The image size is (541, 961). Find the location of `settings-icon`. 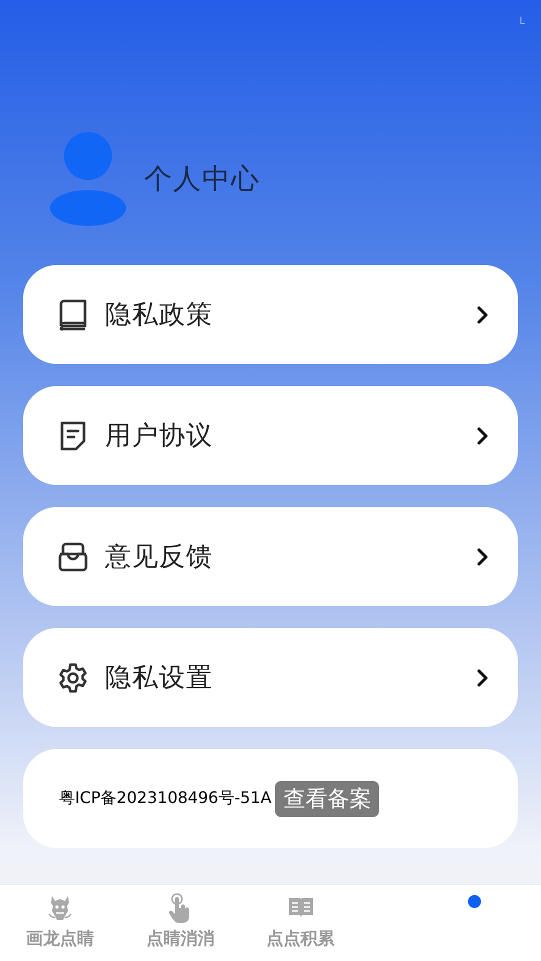

settings-icon is located at coordinates (73, 678).